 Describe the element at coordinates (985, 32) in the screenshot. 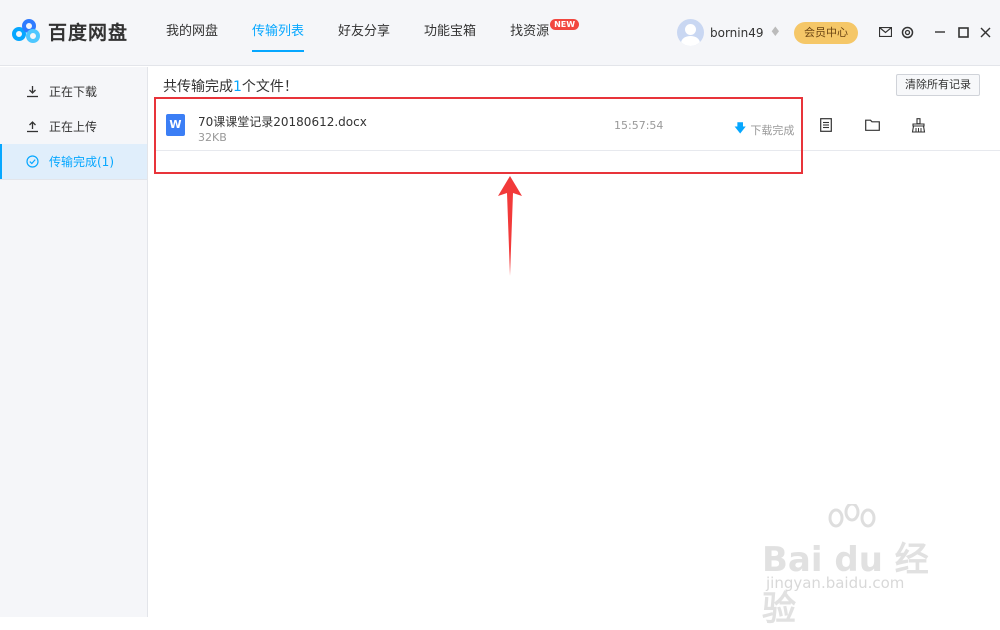

I see `close-icon` at that location.